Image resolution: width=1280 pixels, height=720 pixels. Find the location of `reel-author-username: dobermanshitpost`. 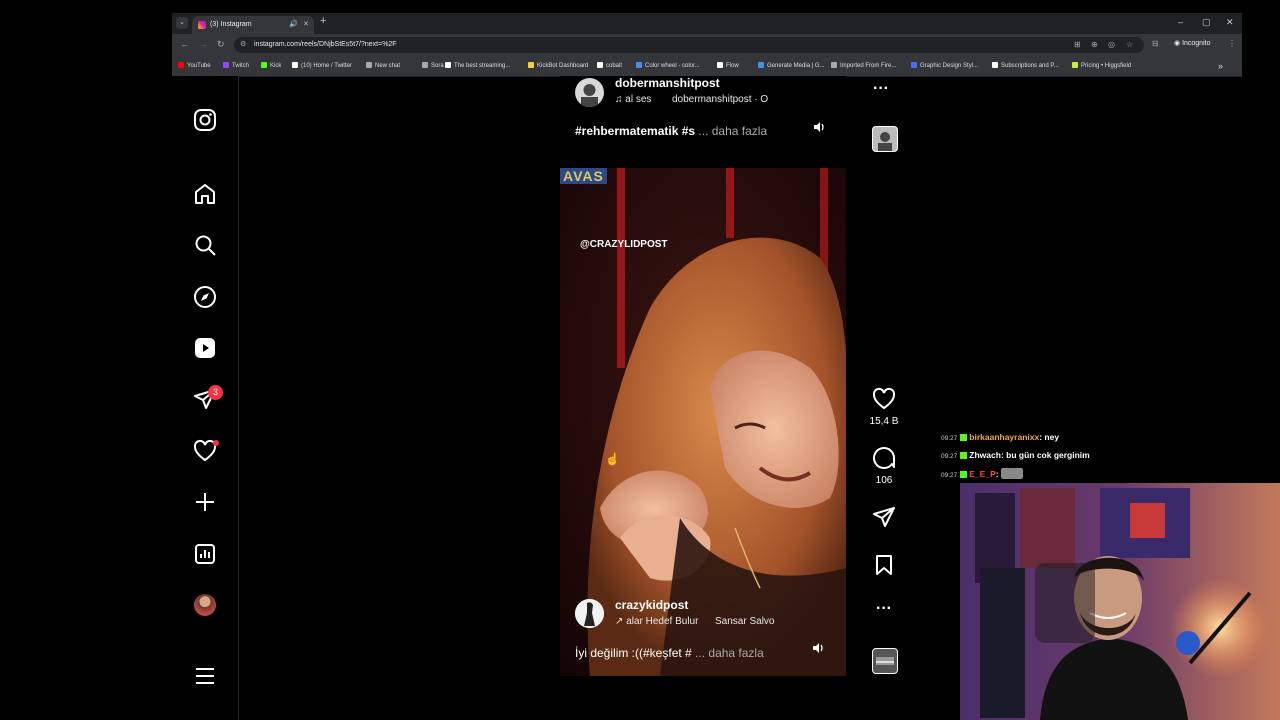

reel-author-username: dobermanshitpost is located at coordinates (667, 83).